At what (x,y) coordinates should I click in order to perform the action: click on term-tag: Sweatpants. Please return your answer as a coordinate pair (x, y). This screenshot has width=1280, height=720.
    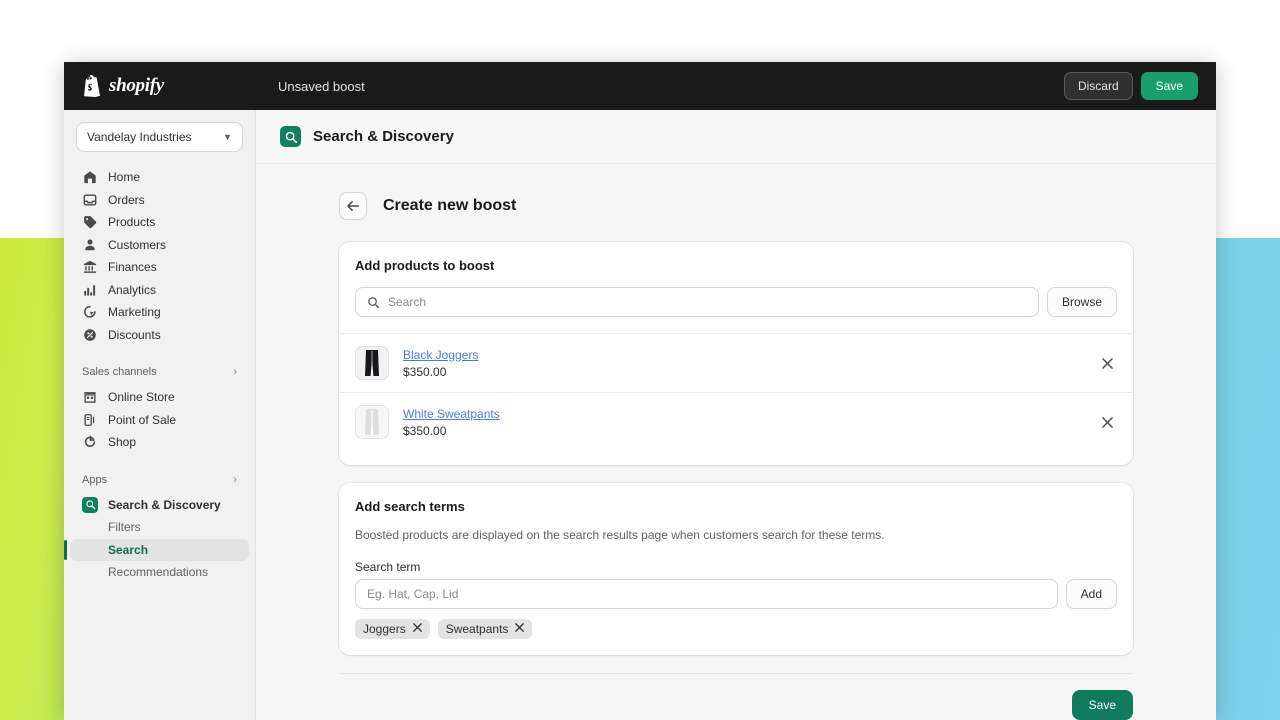
    Looking at the image, I should click on (485, 629).